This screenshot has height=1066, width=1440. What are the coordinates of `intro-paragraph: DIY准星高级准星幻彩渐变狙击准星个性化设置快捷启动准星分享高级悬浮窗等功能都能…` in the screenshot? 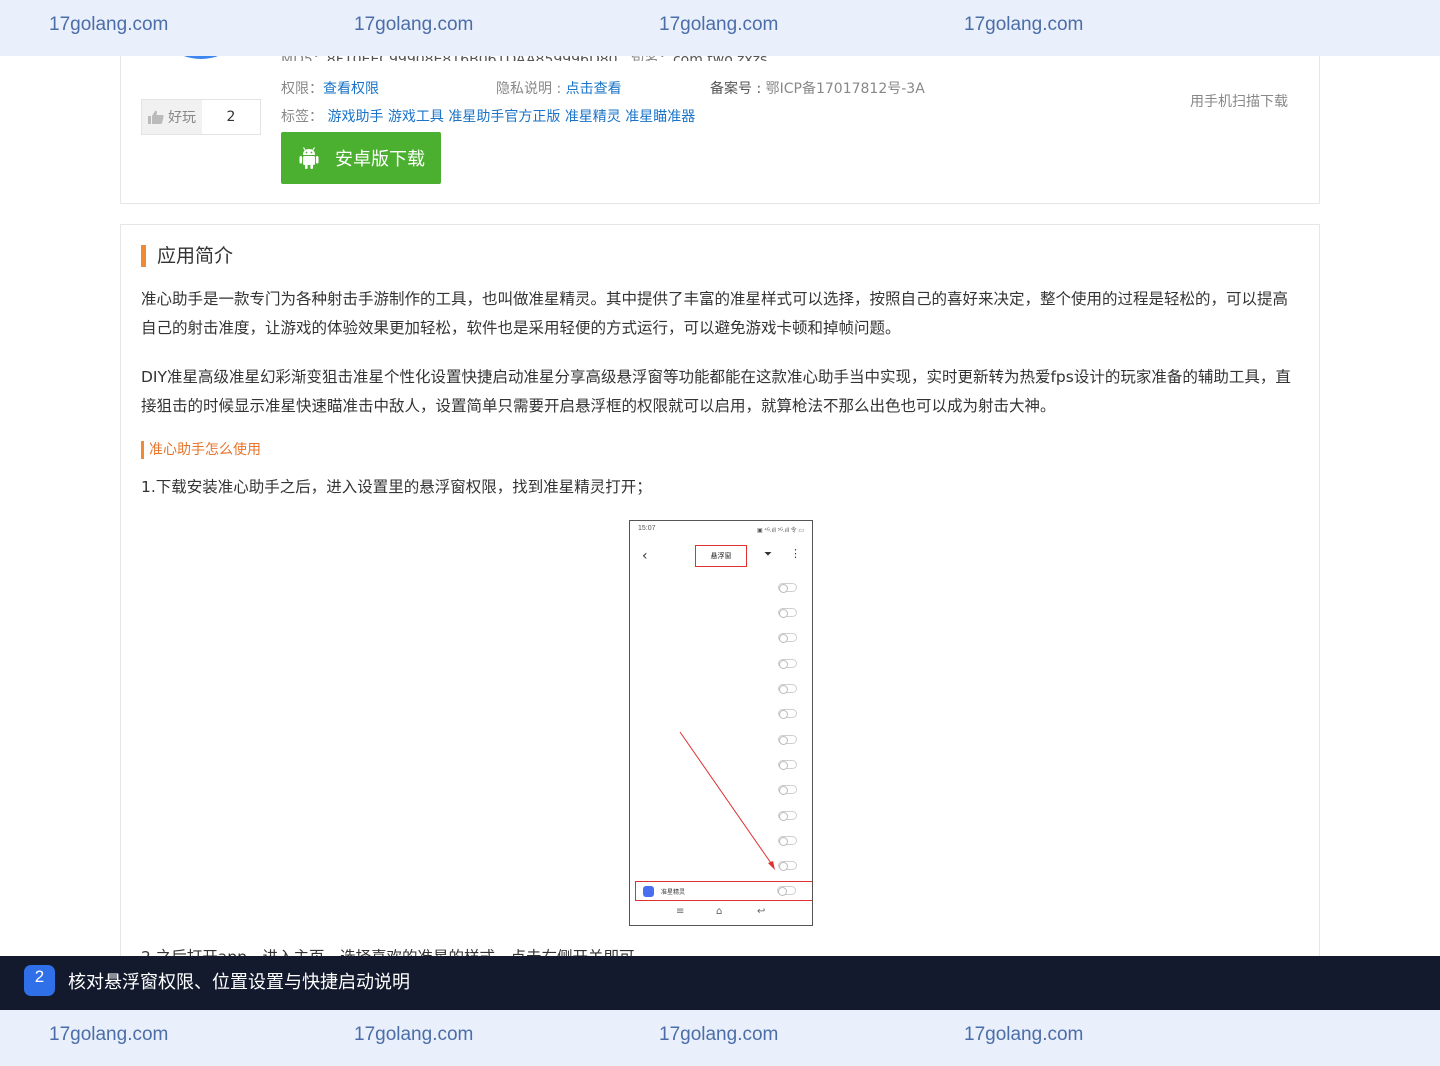 It's located at (716, 391).